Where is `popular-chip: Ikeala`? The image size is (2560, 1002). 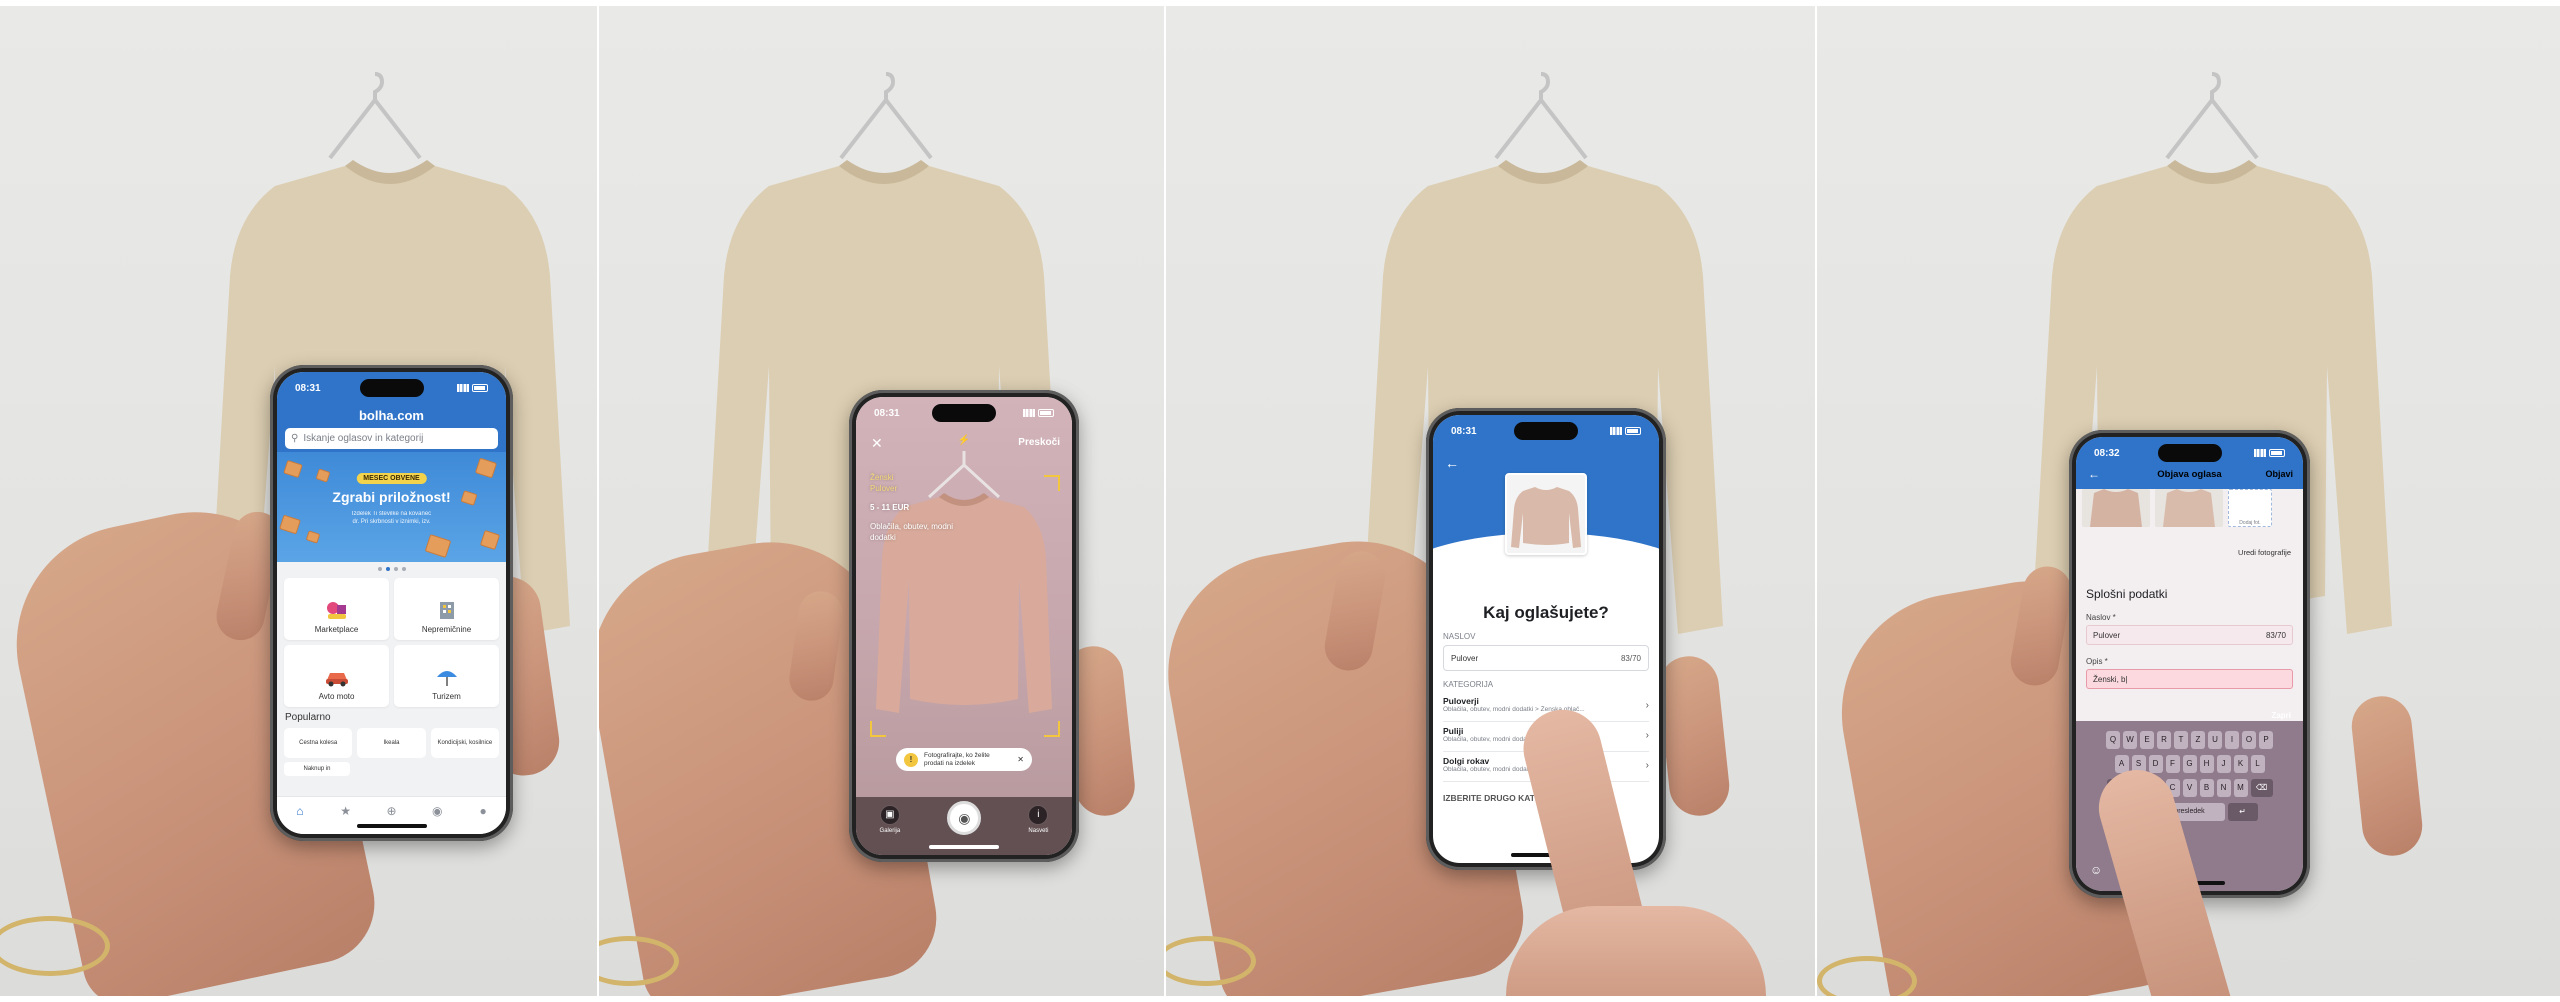 popular-chip: Ikeala is located at coordinates (391, 743).